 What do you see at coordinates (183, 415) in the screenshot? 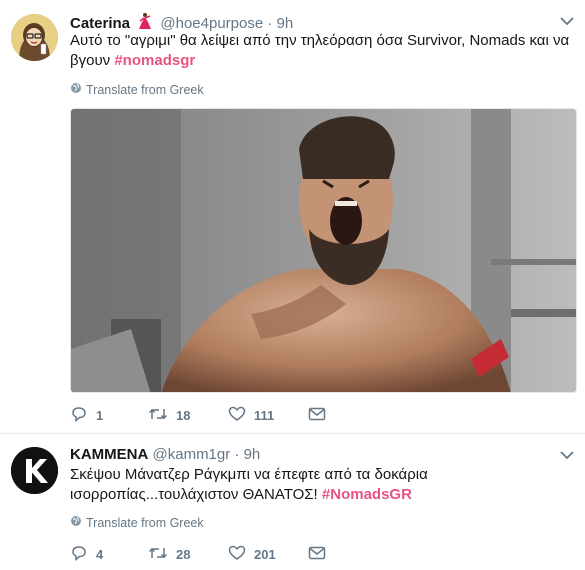
I see `retweet-count: 18` at bounding box center [183, 415].